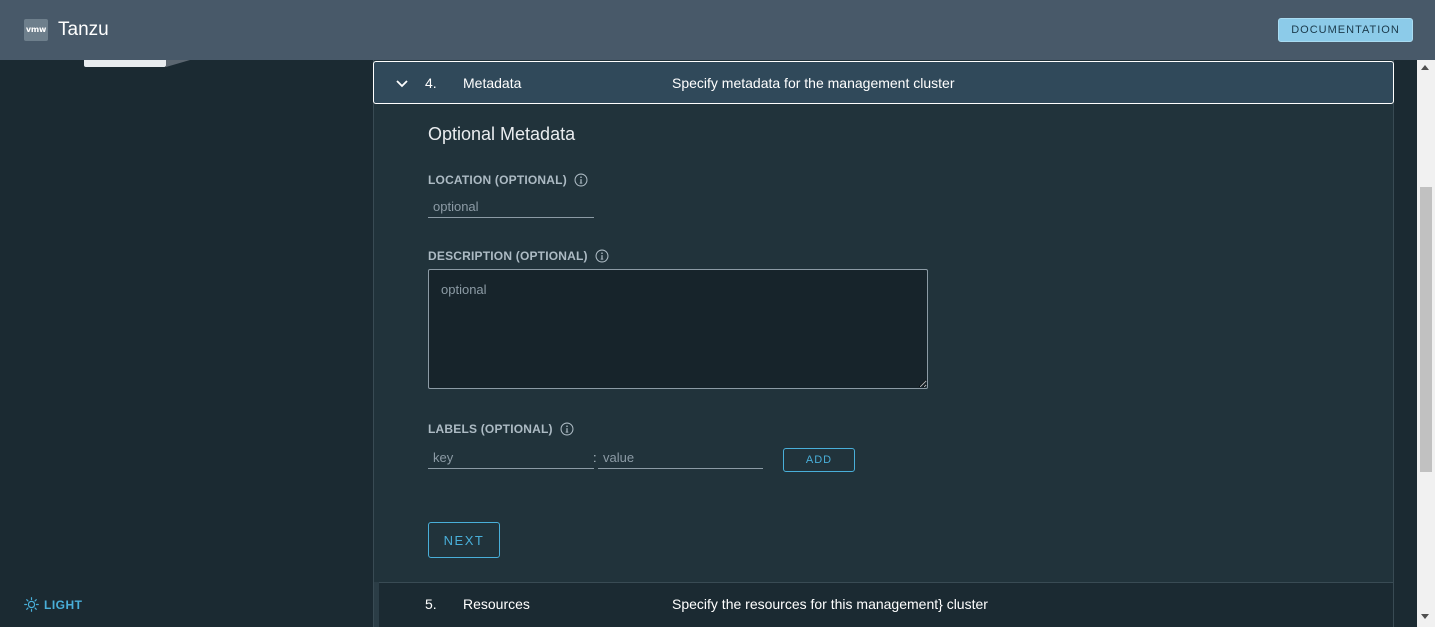  I want to click on theme-toggle-label: LIGHT, so click(63, 604).